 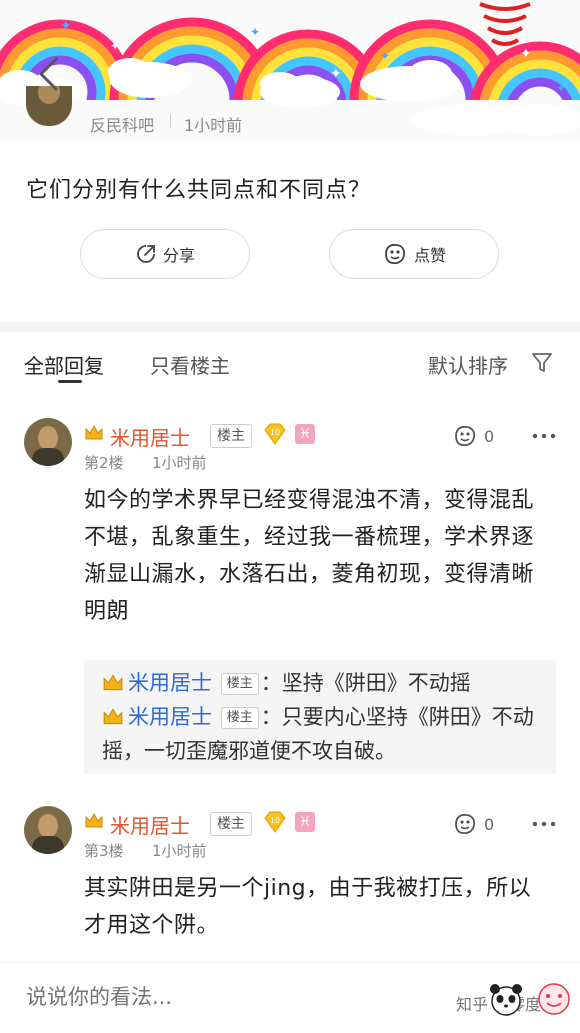 I want to click on subreply-item: 米用居士 楼主 ：只要内心坚持《阱田》不动摇，一切歪魔邪道便不攻自破。, so click(x=318, y=734).